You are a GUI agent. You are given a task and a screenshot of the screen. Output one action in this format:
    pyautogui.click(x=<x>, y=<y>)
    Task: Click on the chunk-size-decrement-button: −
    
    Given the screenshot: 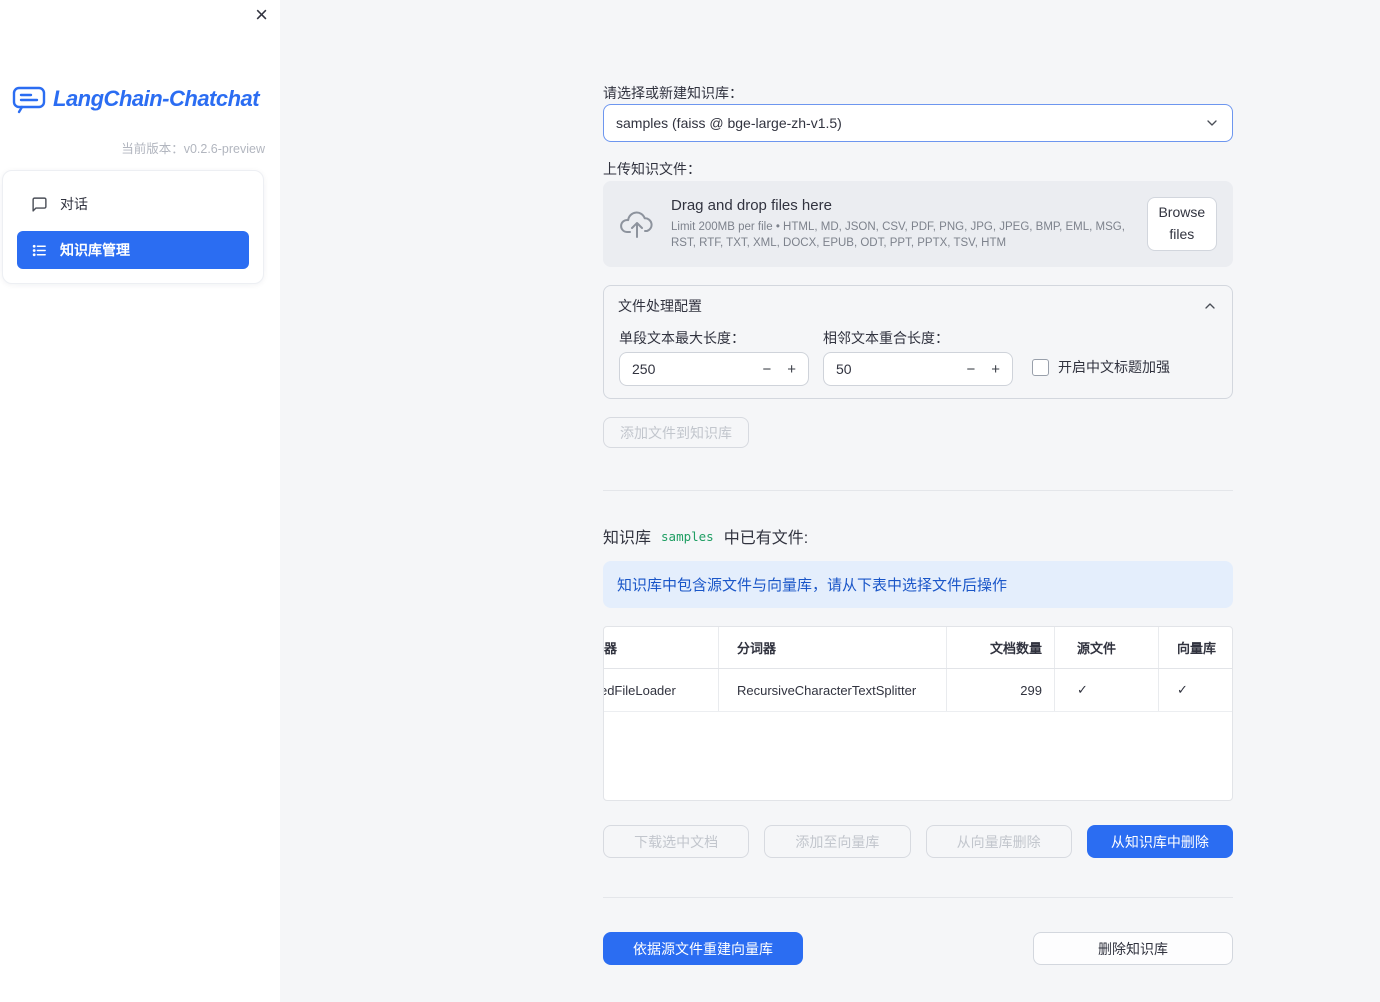 What is the action you would take?
    pyautogui.click(x=766, y=369)
    